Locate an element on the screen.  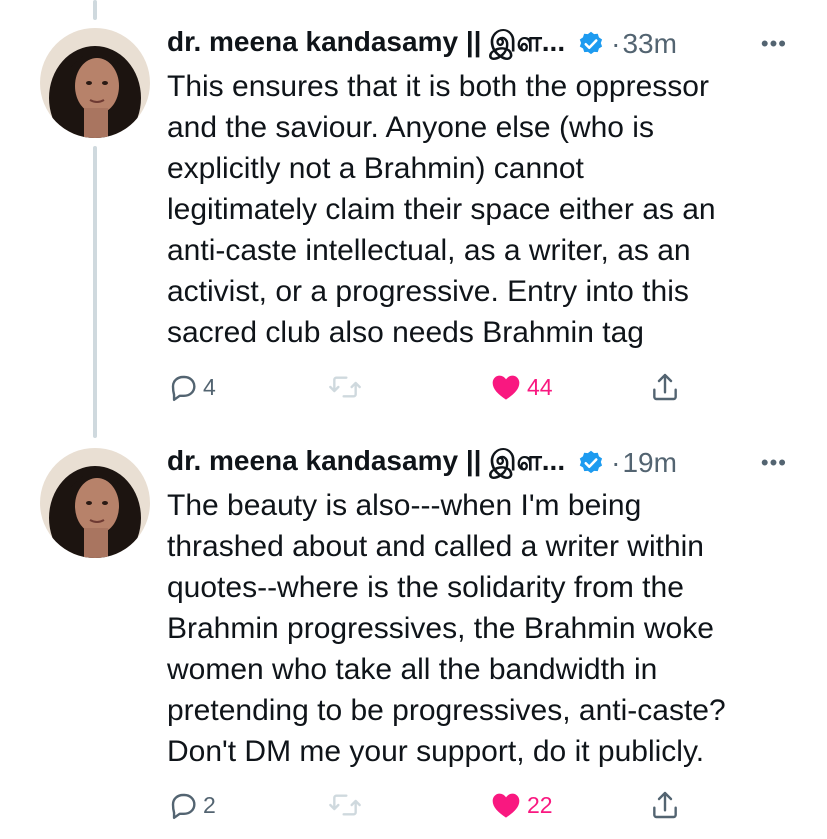
like-count: 22 is located at coordinates (540, 804).